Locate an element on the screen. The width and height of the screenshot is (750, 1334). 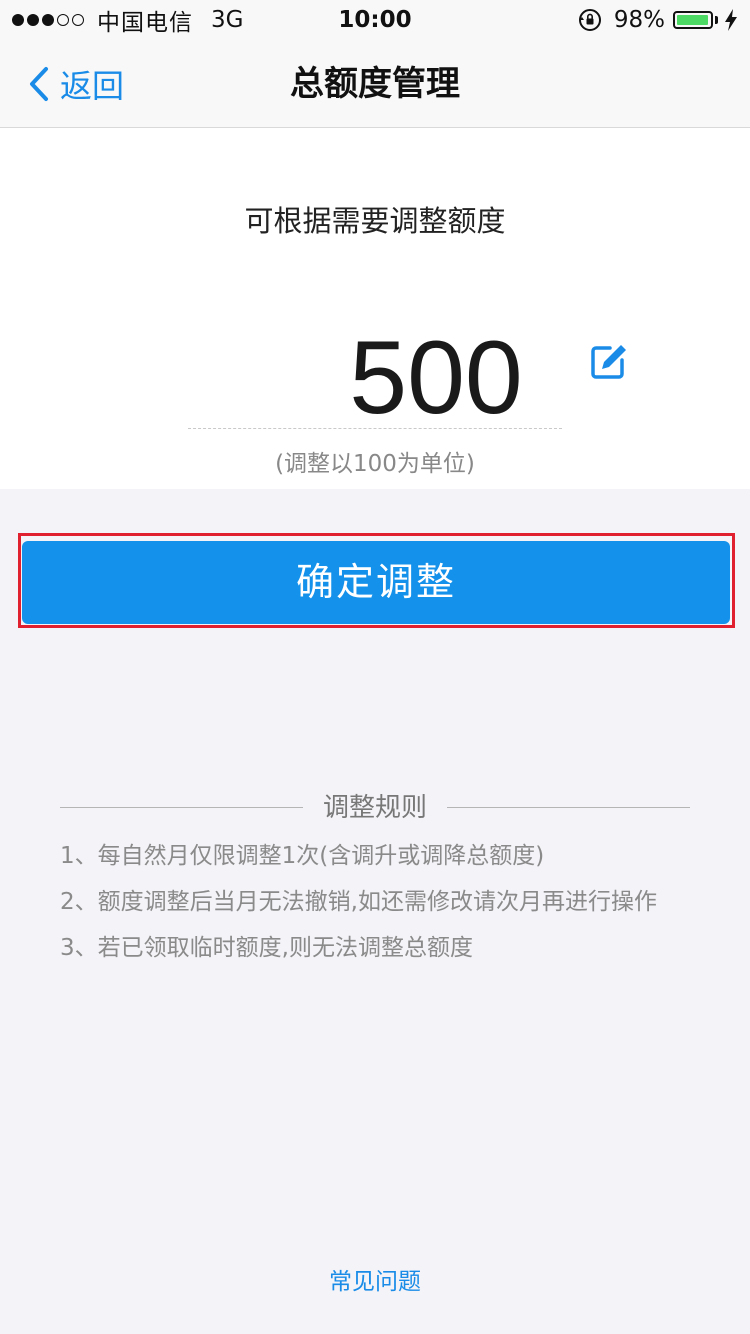
divider is located at coordinates (568, 807).